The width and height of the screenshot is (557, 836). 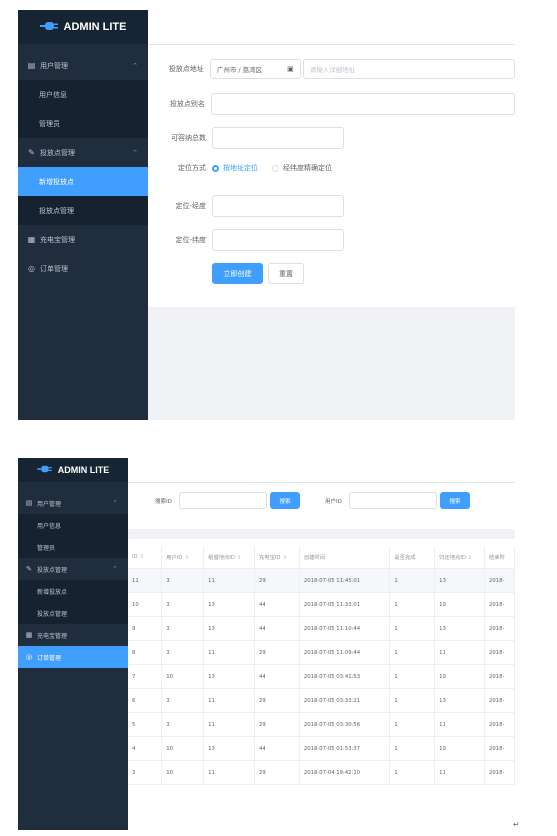 I want to click on table-row: 5 3 11 29 2018-07-05 03:30:56 1 11 2018-, so click(x=321, y=724).